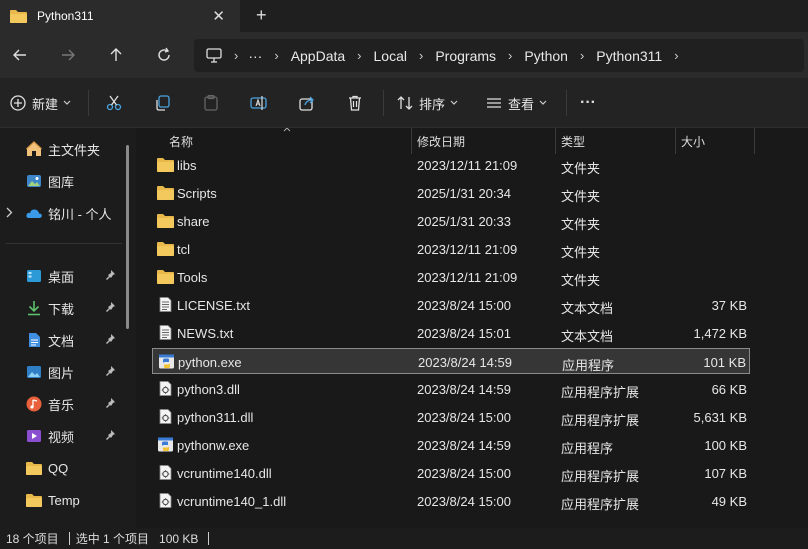 The height and width of the screenshot is (549, 808). I want to click on breadcrumb-appdata: AppData, so click(318, 56).